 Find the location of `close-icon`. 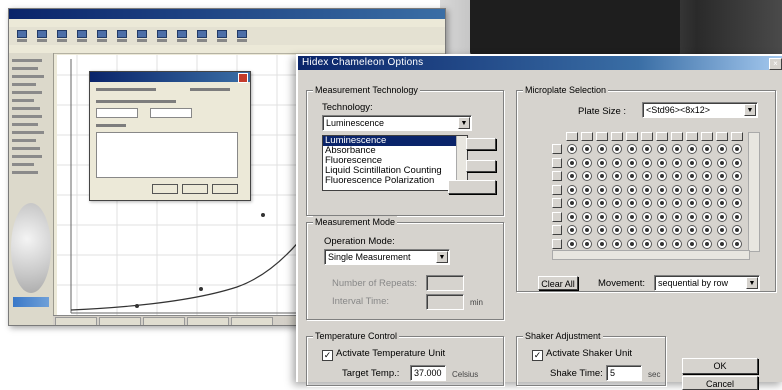

close-icon is located at coordinates (243, 78).